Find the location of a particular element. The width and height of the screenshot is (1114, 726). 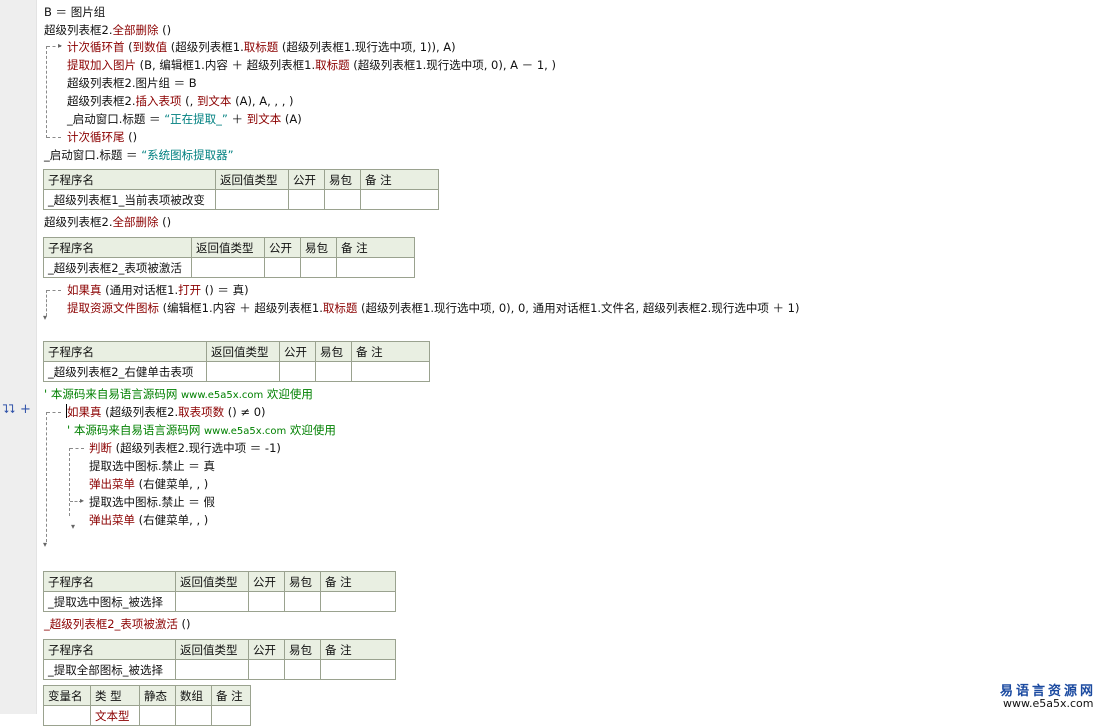

subroutine-name: _超级列表框2_表项被激活 is located at coordinates (117, 267).